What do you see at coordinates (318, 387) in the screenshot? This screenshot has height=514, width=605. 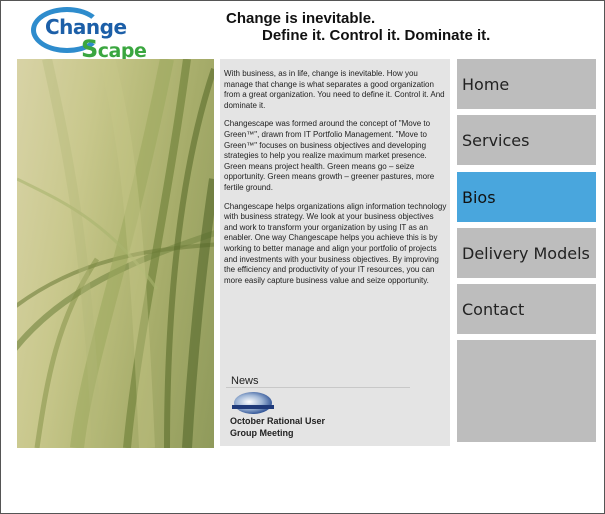 I see `news-divider` at bounding box center [318, 387].